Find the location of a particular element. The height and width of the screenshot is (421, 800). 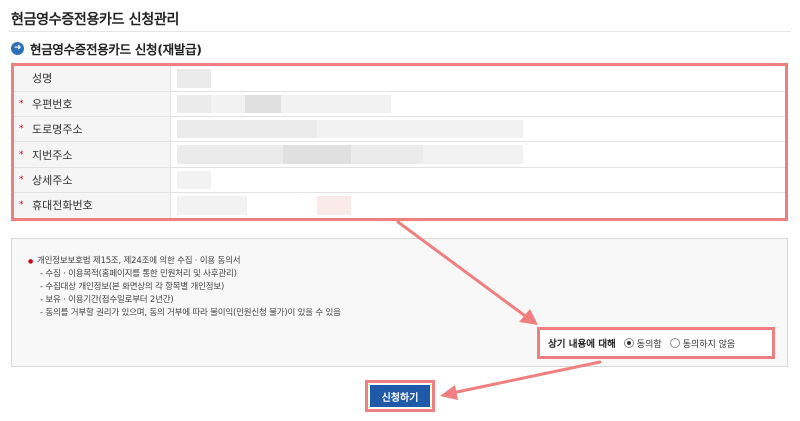

lot-address-field is located at coordinates (477, 154).